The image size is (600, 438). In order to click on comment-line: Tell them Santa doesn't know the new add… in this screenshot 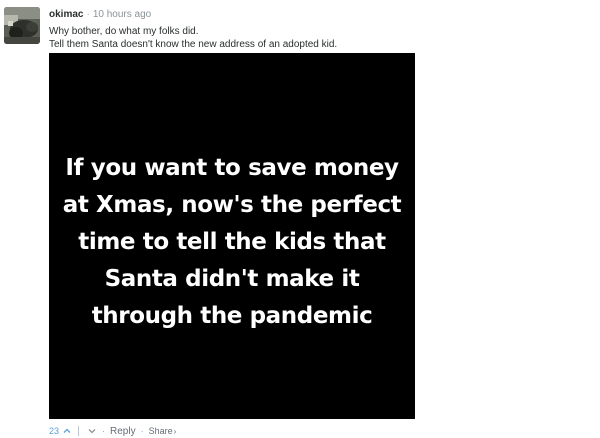, I will do `click(193, 44)`.